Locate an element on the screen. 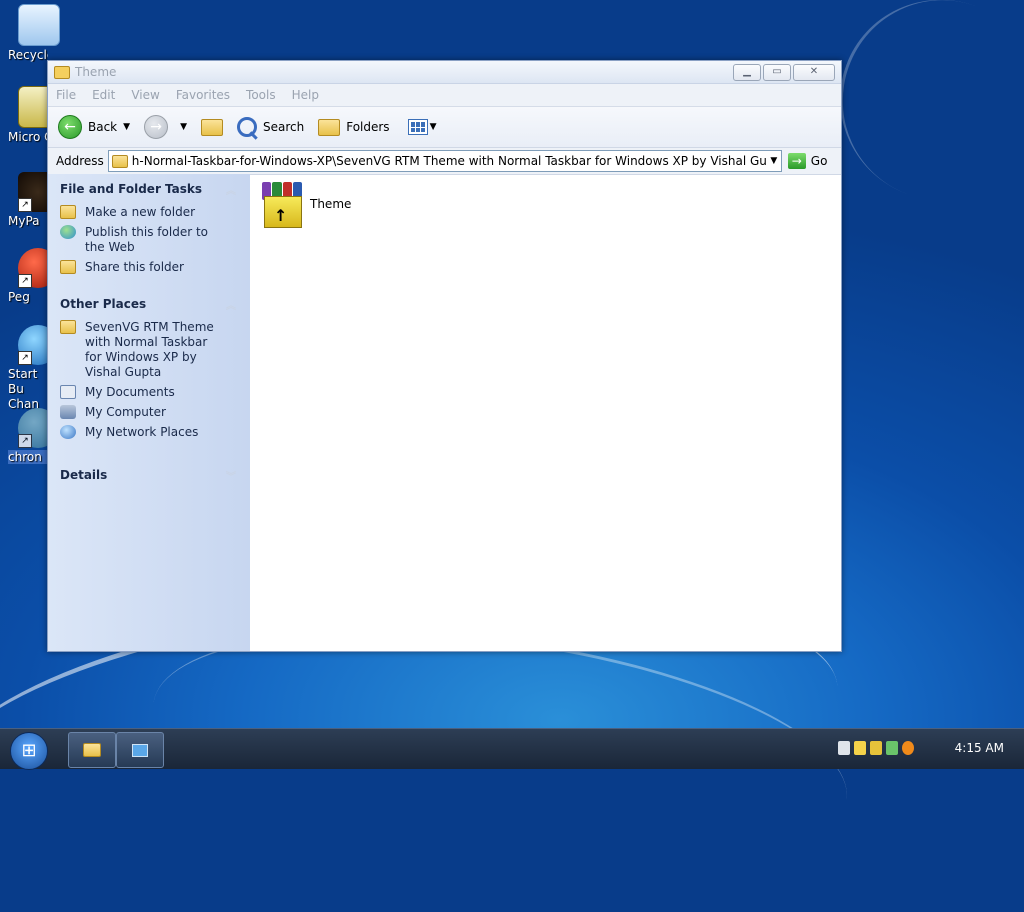 Image resolution: width=1024 pixels, height=912 pixels. task-share-folder: Share this folder is located at coordinates (155, 267).